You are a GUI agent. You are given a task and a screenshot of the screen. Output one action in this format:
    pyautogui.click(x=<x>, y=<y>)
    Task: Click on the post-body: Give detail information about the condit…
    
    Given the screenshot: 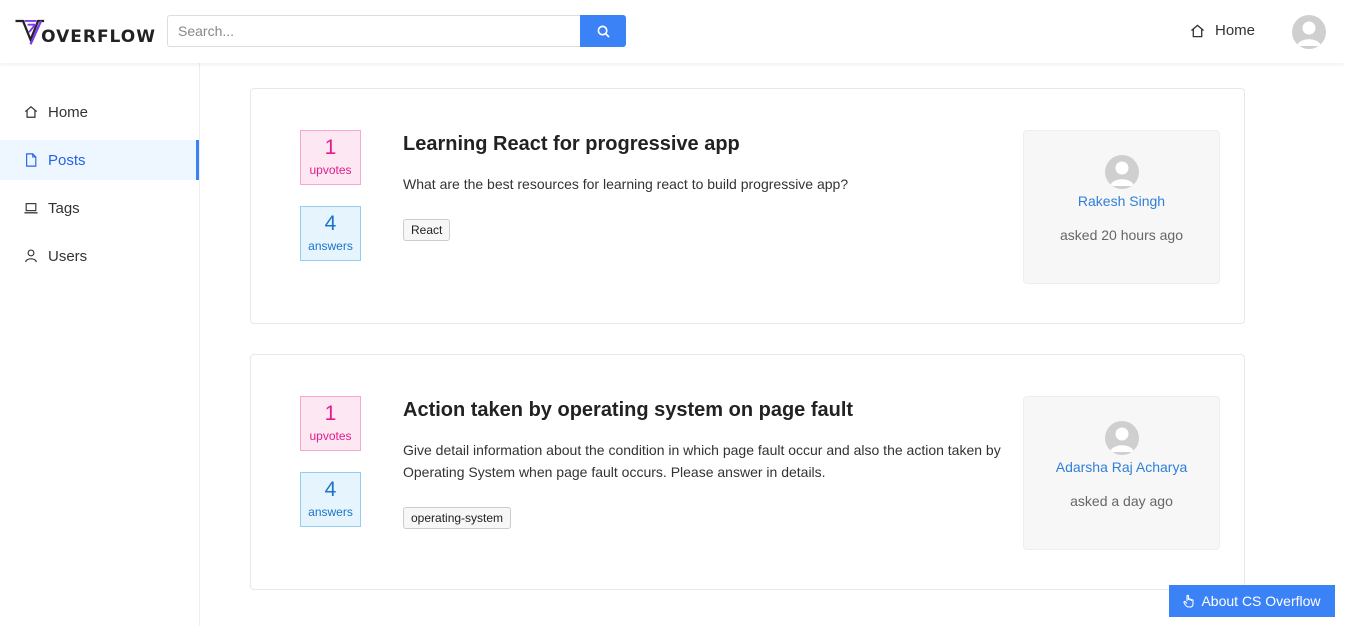 What is the action you would take?
    pyautogui.click(x=702, y=461)
    